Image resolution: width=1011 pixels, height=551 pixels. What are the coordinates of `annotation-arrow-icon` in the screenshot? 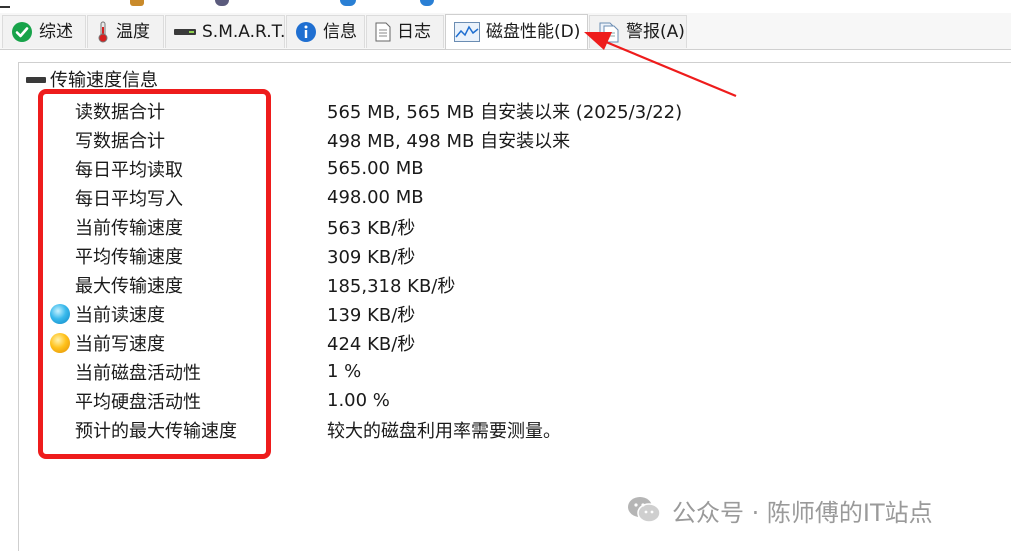 It's located at (660, 65).